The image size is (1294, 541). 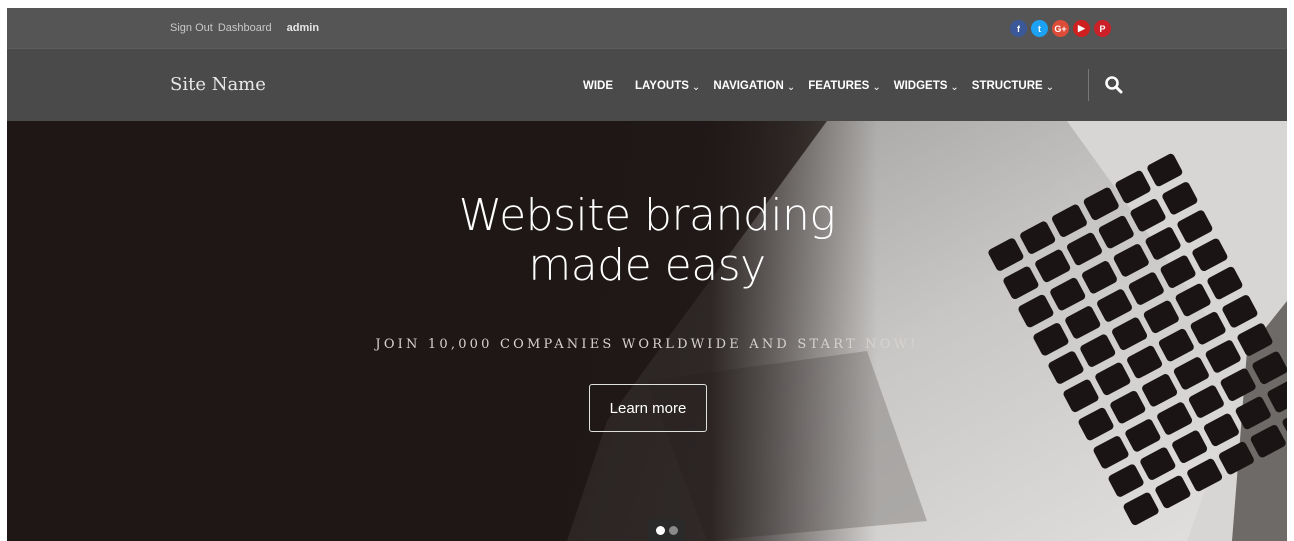 What do you see at coordinates (1007, 85) in the screenshot?
I see `nav-item-label: STRUCTURE` at bounding box center [1007, 85].